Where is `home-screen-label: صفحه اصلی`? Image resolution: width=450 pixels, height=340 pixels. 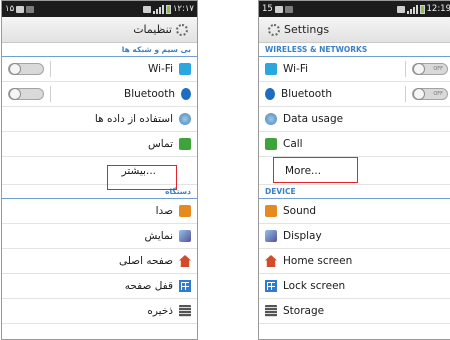
home-screen-label: صفحه اصلی is located at coordinates (145, 261).